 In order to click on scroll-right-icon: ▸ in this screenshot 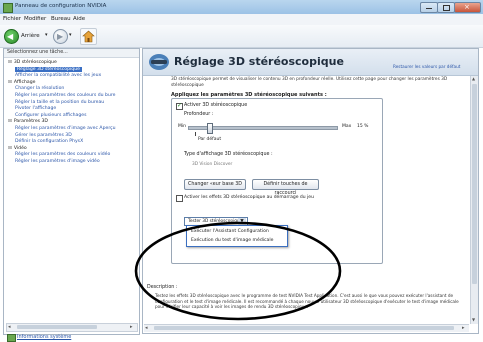, I will do `click(131, 327)`.